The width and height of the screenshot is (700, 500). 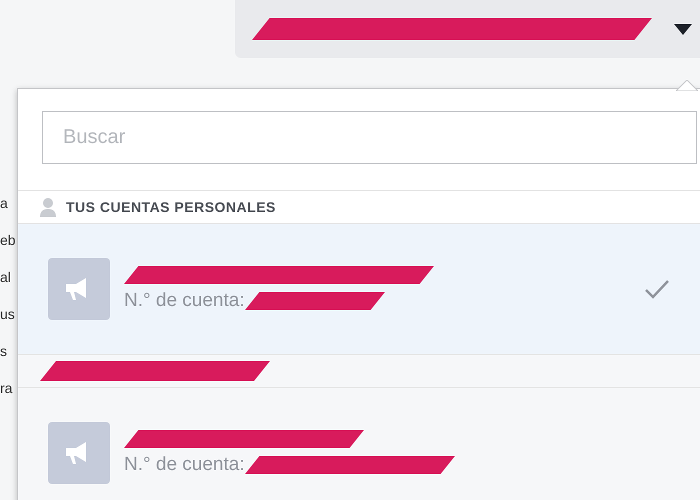 I want to click on background-text: us, so click(x=8, y=314).